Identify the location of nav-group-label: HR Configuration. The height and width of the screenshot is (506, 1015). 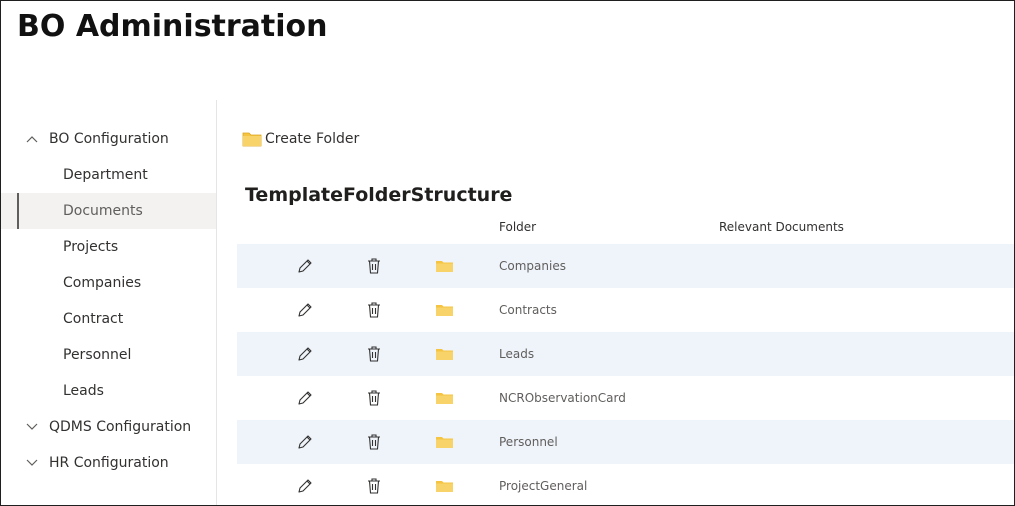
(109, 463).